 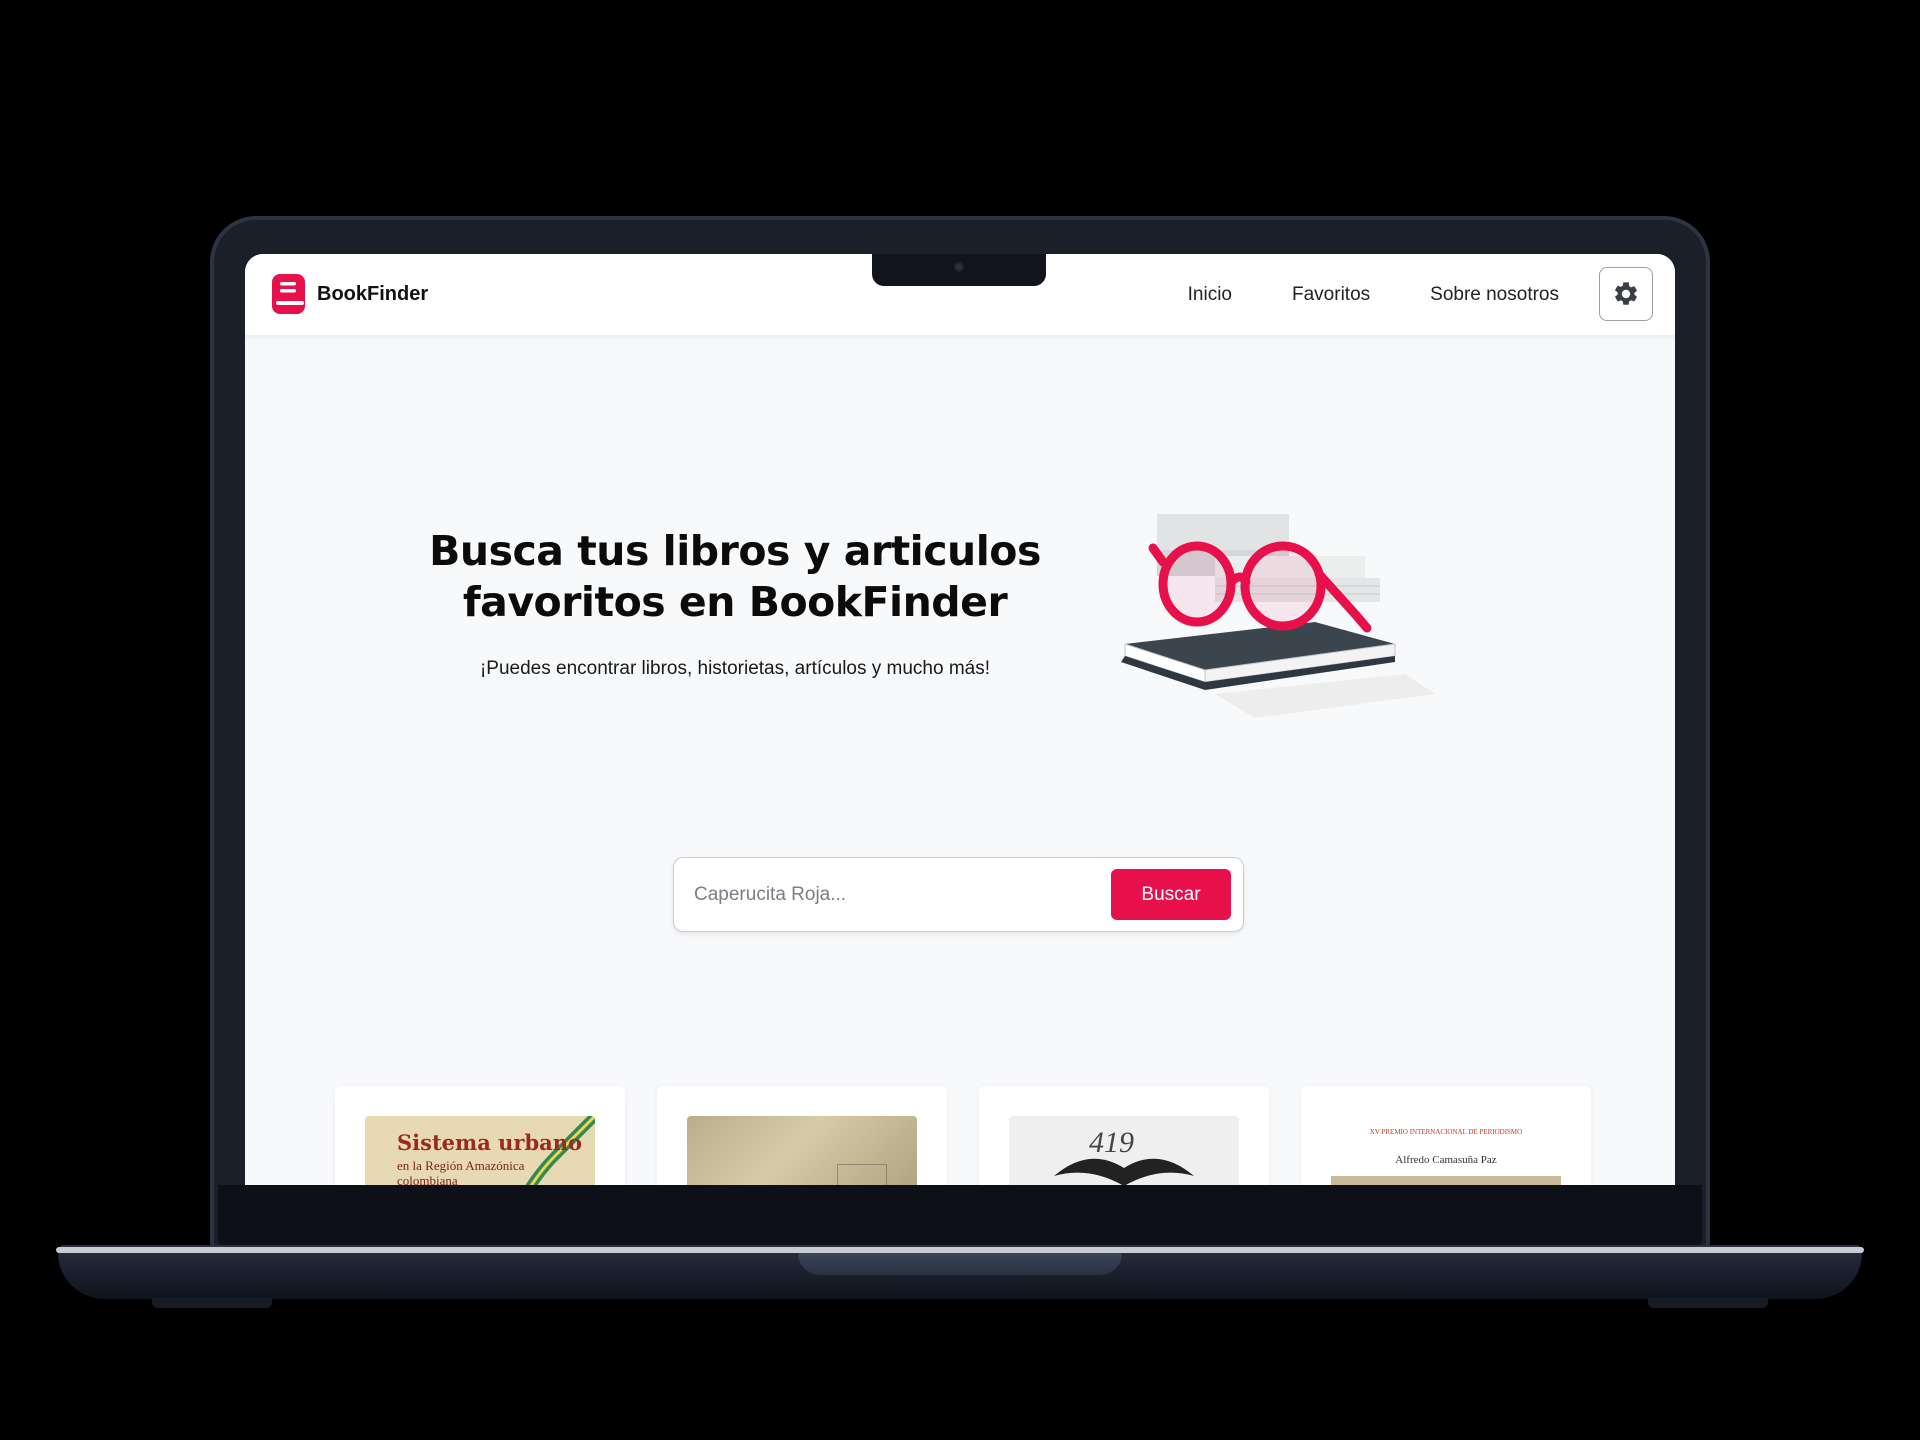 What do you see at coordinates (288, 294) in the screenshot?
I see `book-icon` at bounding box center [288, 294].